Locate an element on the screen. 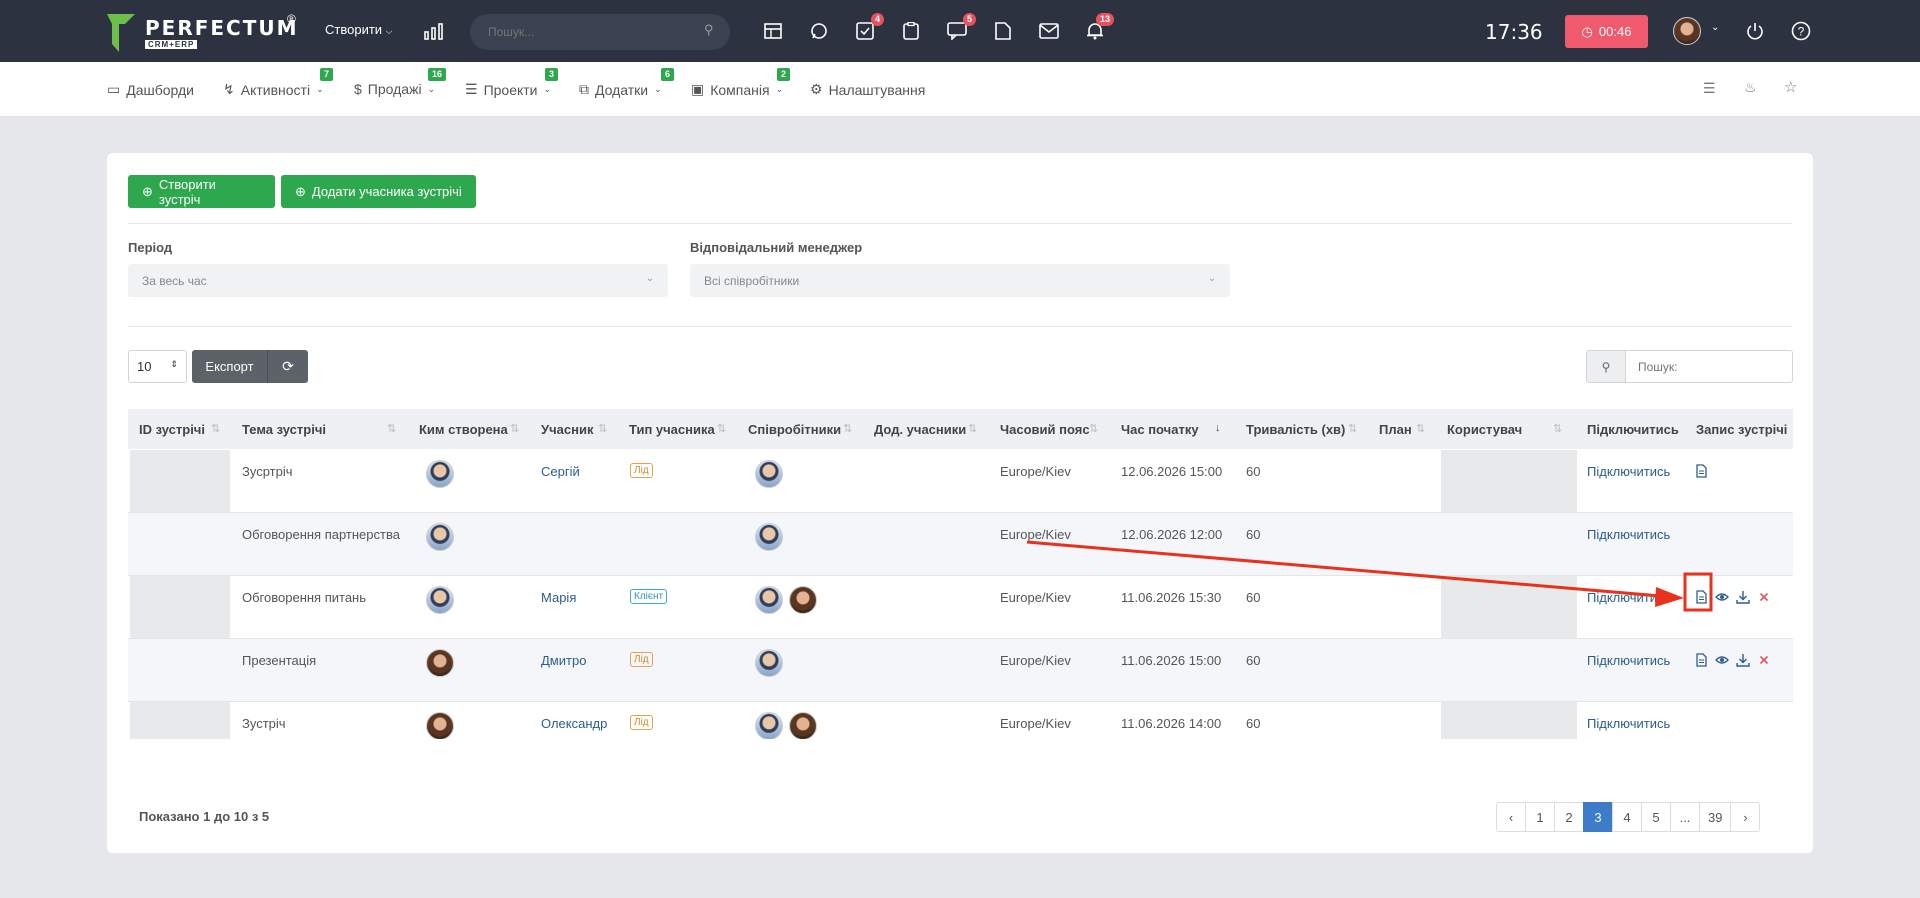 The height and width of the screenshot is (898, 1920). messages-icon: 5 is located at coordinates (960, 28).